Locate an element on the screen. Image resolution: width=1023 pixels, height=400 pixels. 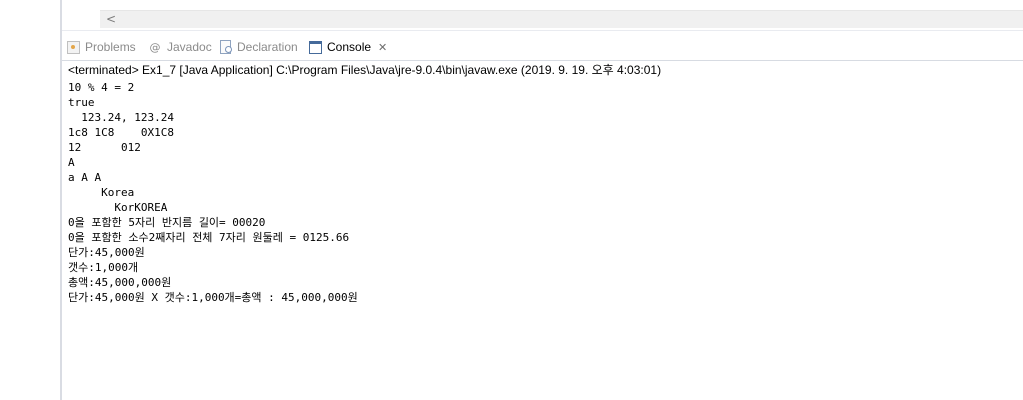
close-icon: ✕ is located at coordinates (382, 47).